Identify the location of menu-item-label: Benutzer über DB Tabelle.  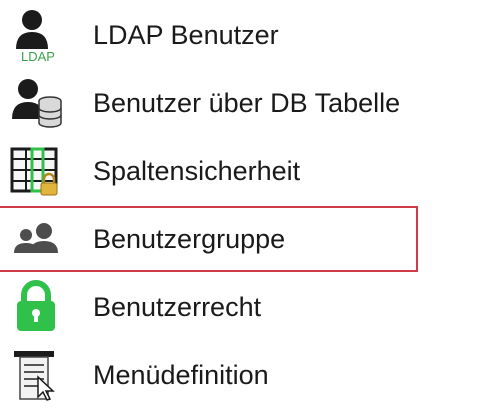
(247, 102).